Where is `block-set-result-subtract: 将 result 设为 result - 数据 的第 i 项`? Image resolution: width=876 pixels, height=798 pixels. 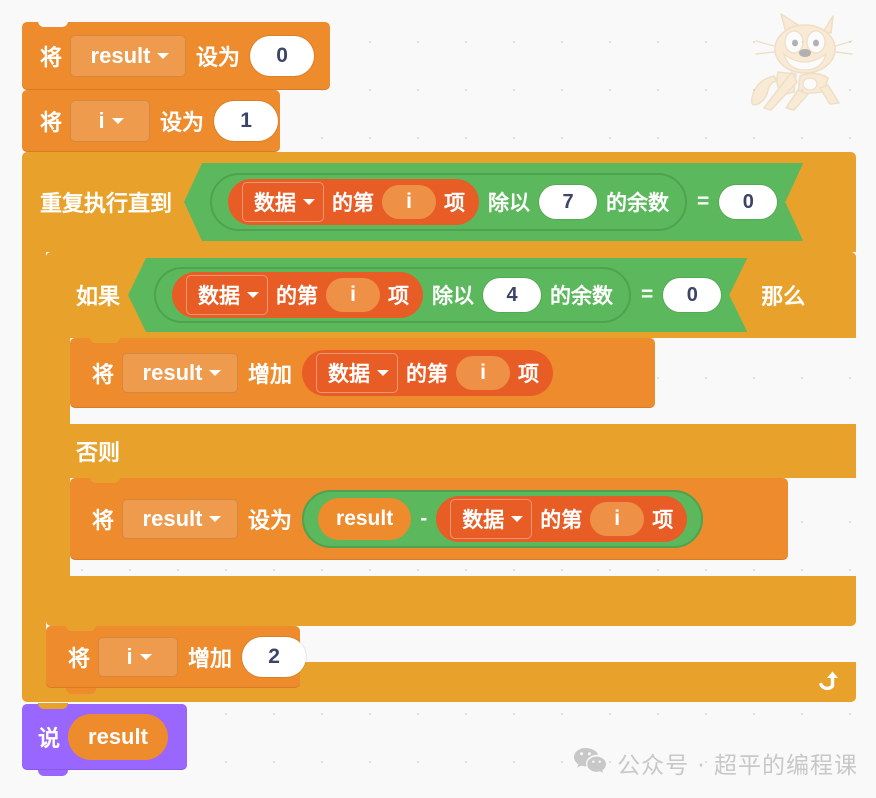
block-set-result-subtract: 将 result 设为 result - 数据 的第 i 项 is located at coordinates (429, 518).